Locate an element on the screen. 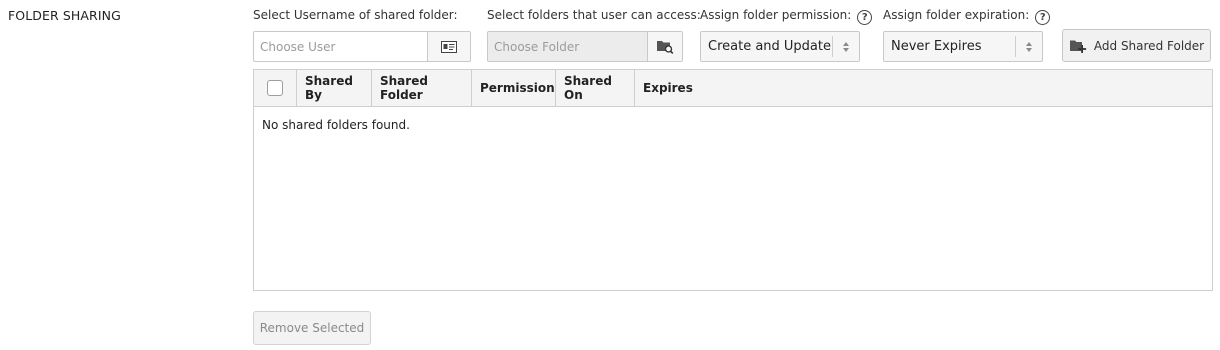 Image resolution: width=1220 pixels, height=350 pixels. expiration-selected-value: Never Expires is located at coordinates (936, 46).